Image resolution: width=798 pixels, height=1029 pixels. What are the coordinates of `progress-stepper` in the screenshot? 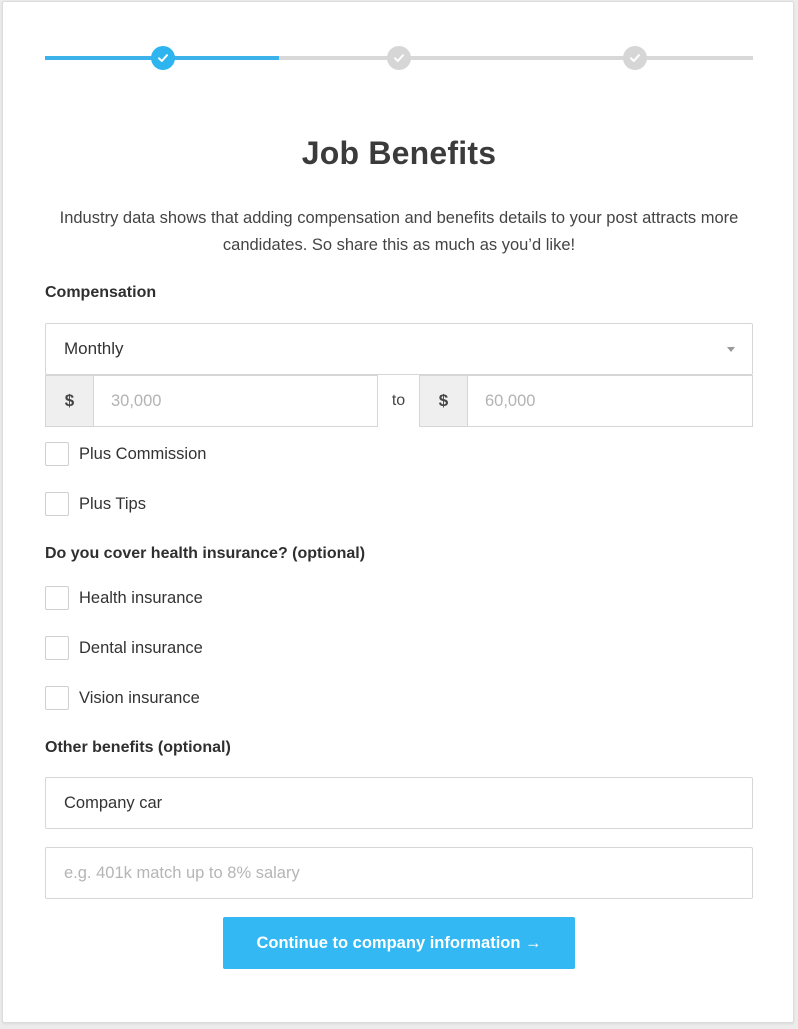 It's located at (399, 59).